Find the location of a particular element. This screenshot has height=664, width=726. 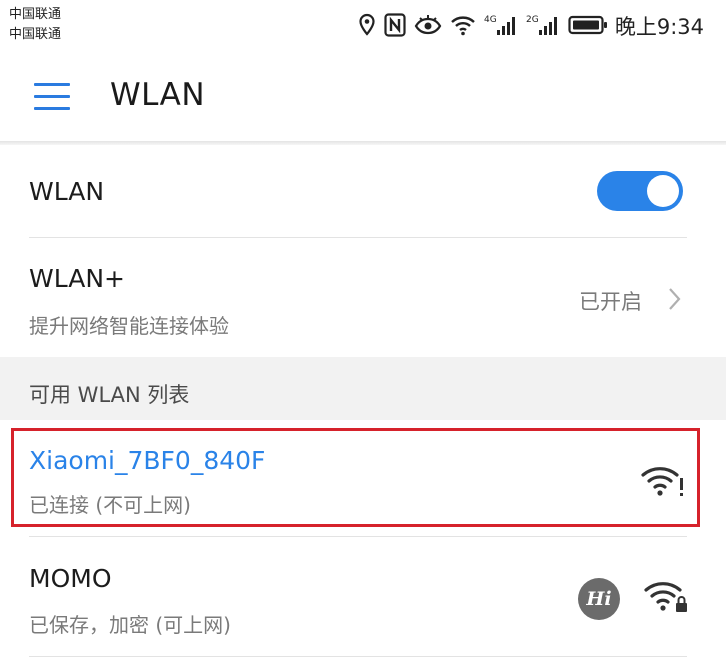

chevron-right-icon is located at coordinates (675, 299).